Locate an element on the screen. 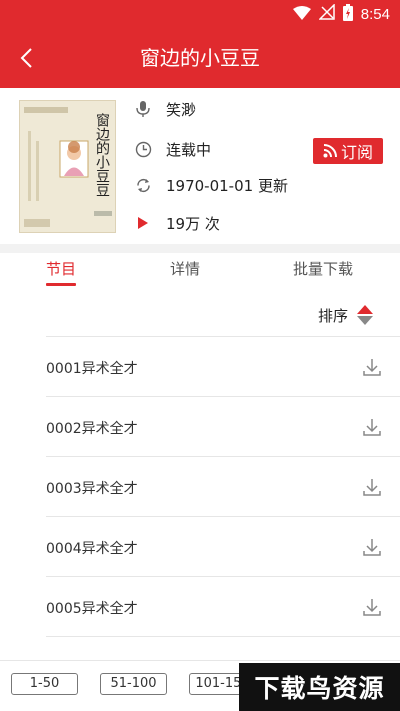  tab-batch-download: 批量下载 is located at coordinates (323, 271).